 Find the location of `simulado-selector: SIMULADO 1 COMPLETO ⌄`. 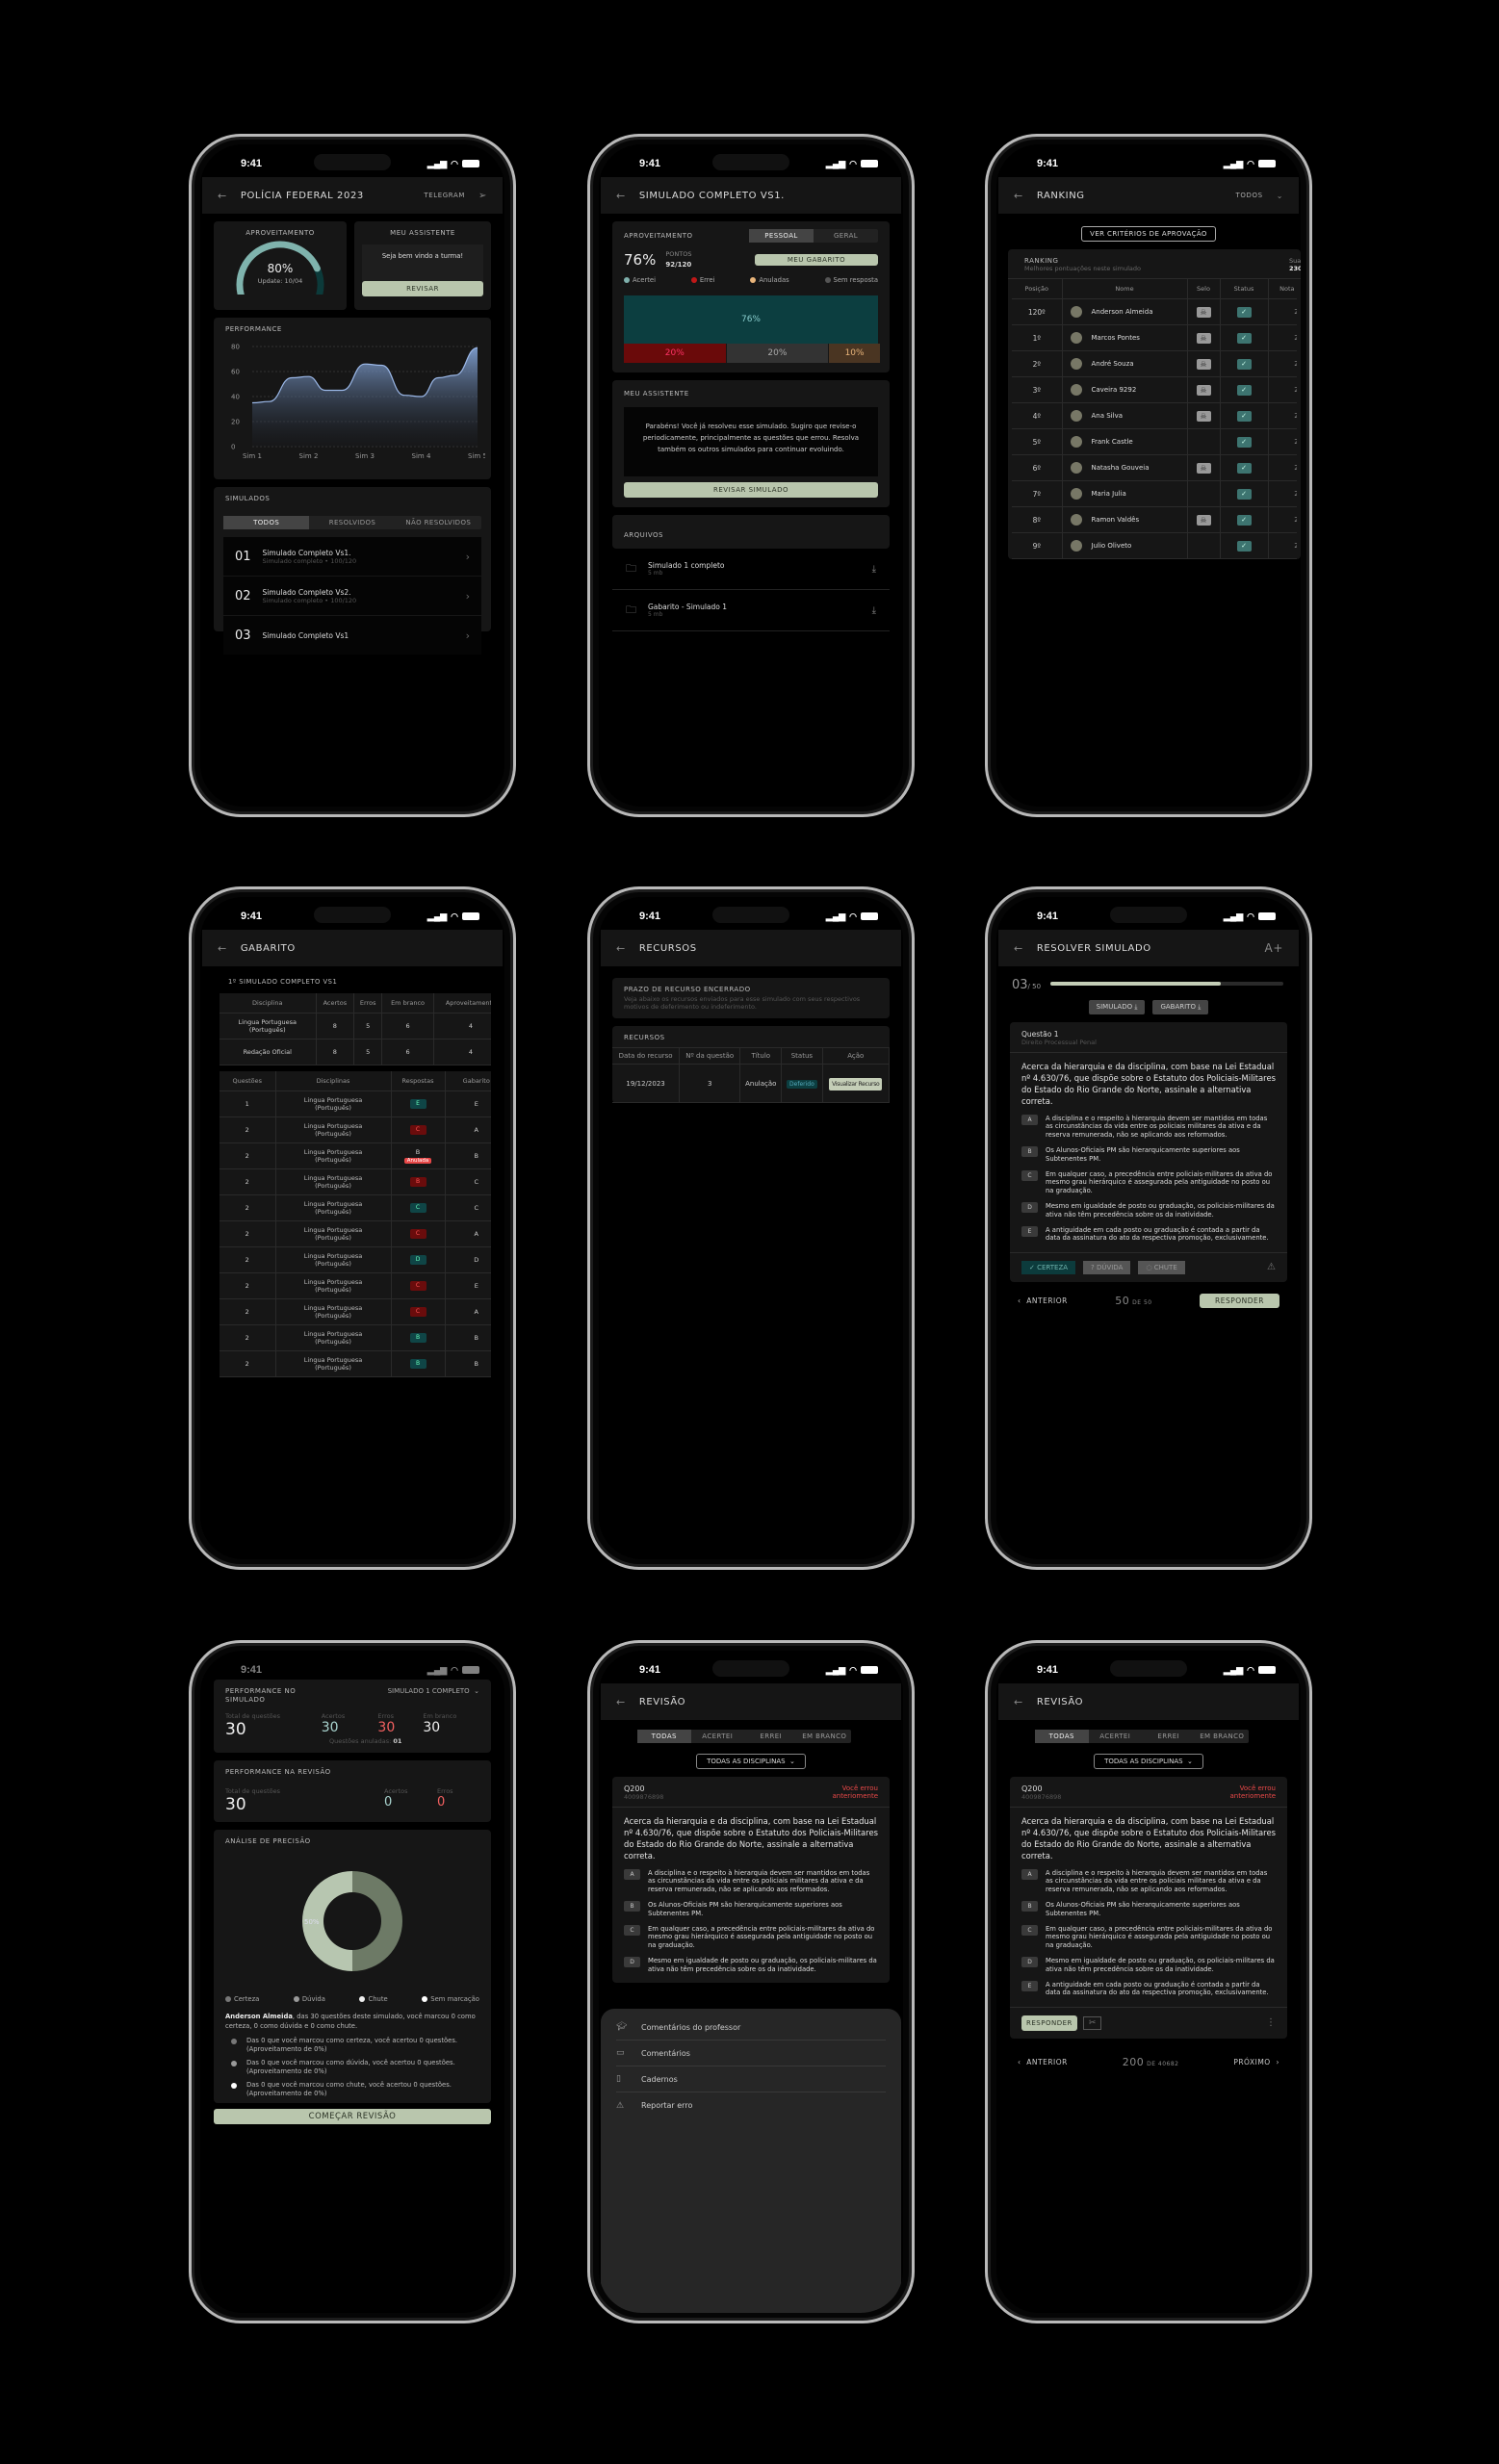

simulado-selector: SIMULADO 1 COMPLETO ⌄ is located at coordinates (433, 1696).